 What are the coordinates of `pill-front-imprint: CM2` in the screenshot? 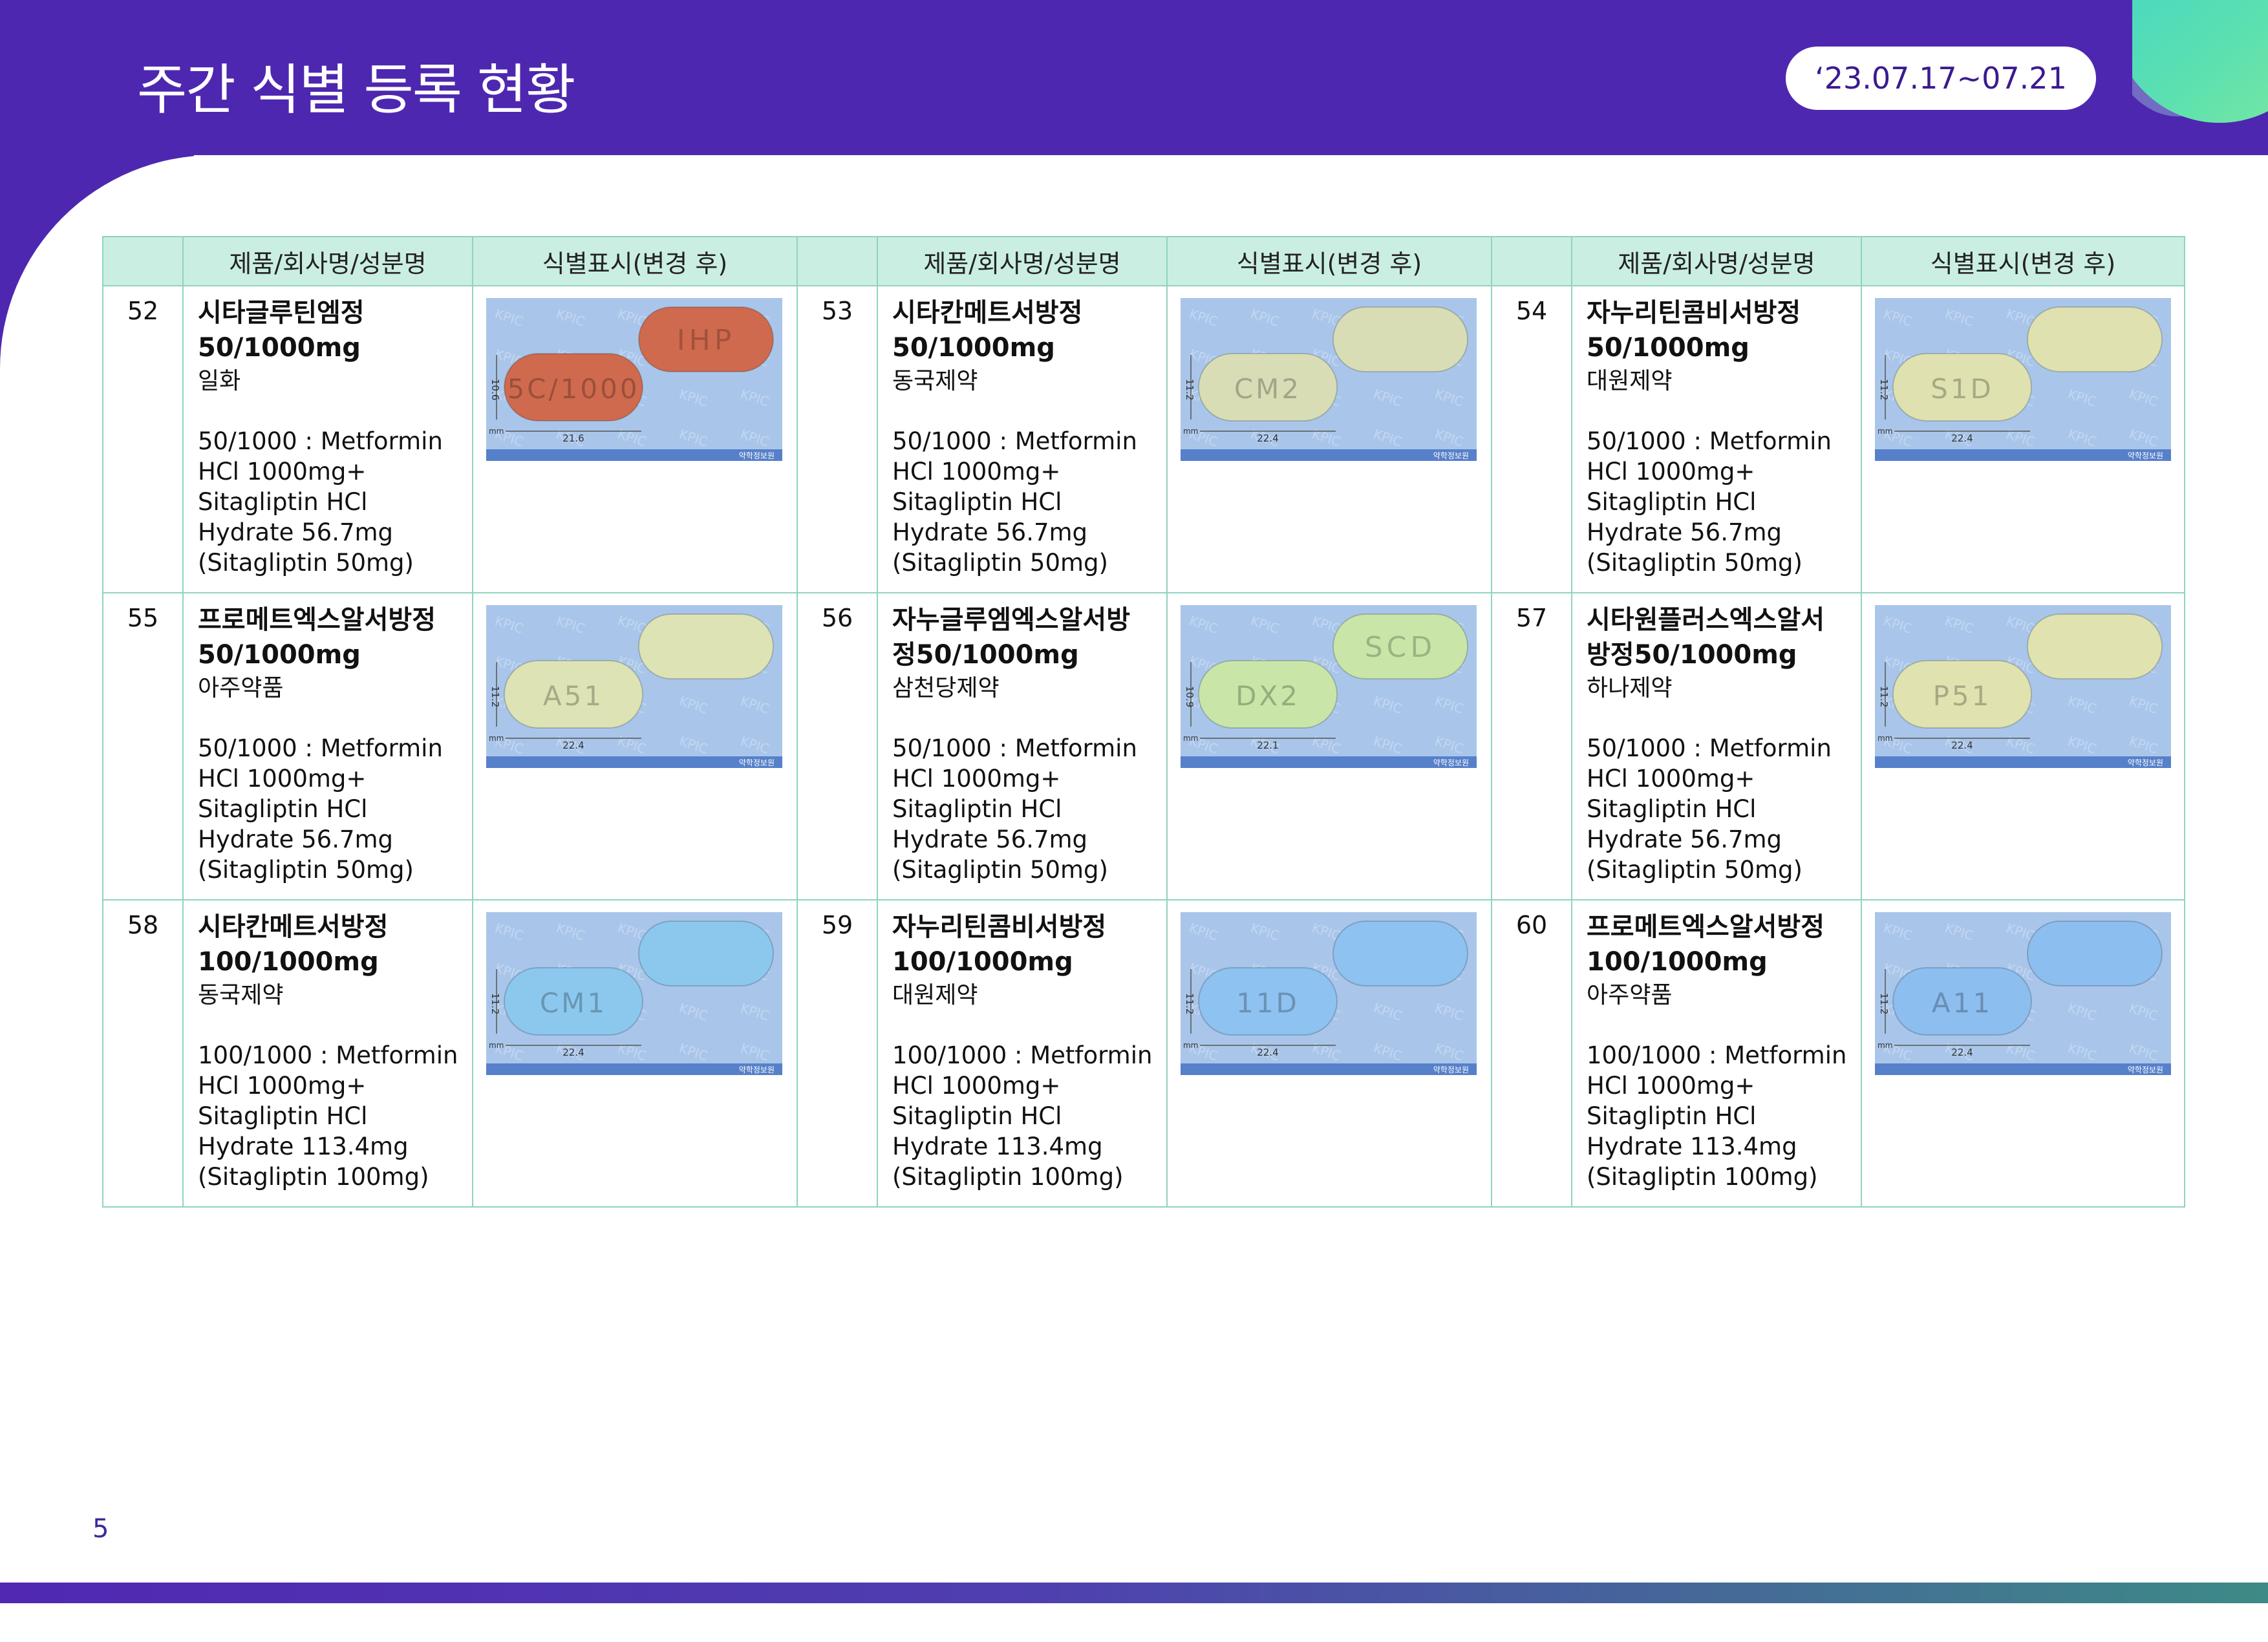 It's located at (1267, 389).